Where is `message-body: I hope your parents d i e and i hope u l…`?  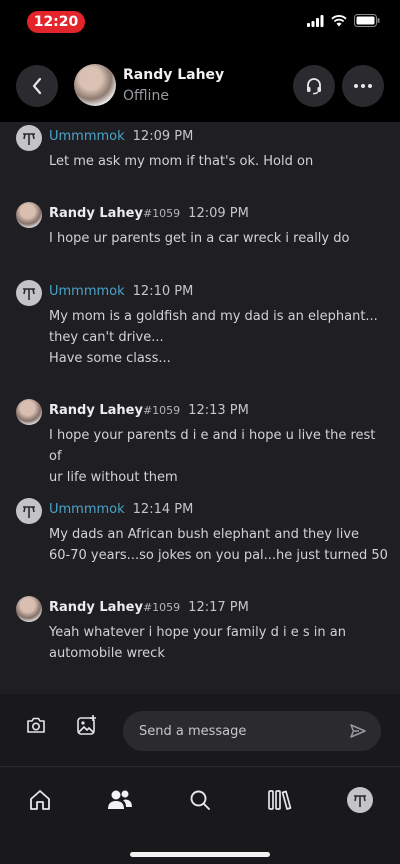 message-body: I hope your parents d i e and i hope u l… is located at coordinates (219, 456).